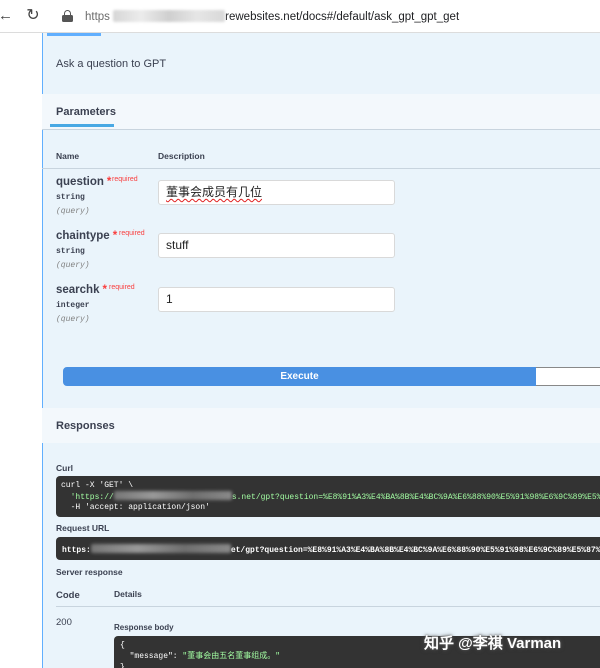  Describe the element at coordinates (82, 125) in the screenshot. I see `active-tab-indicator` at that location.